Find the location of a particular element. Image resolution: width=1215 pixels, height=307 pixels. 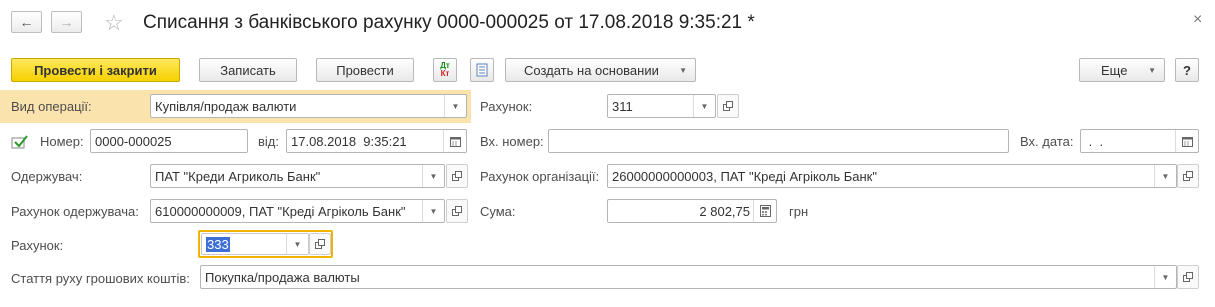

favorite-star-icon: ☆ is located at coordinates (114, 23).